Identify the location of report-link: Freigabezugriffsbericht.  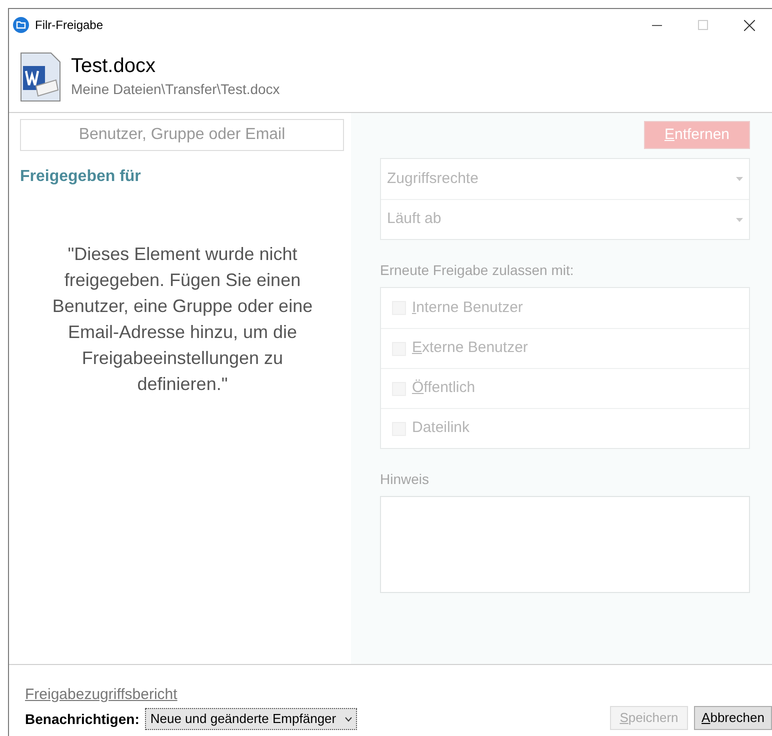
(191, 695).